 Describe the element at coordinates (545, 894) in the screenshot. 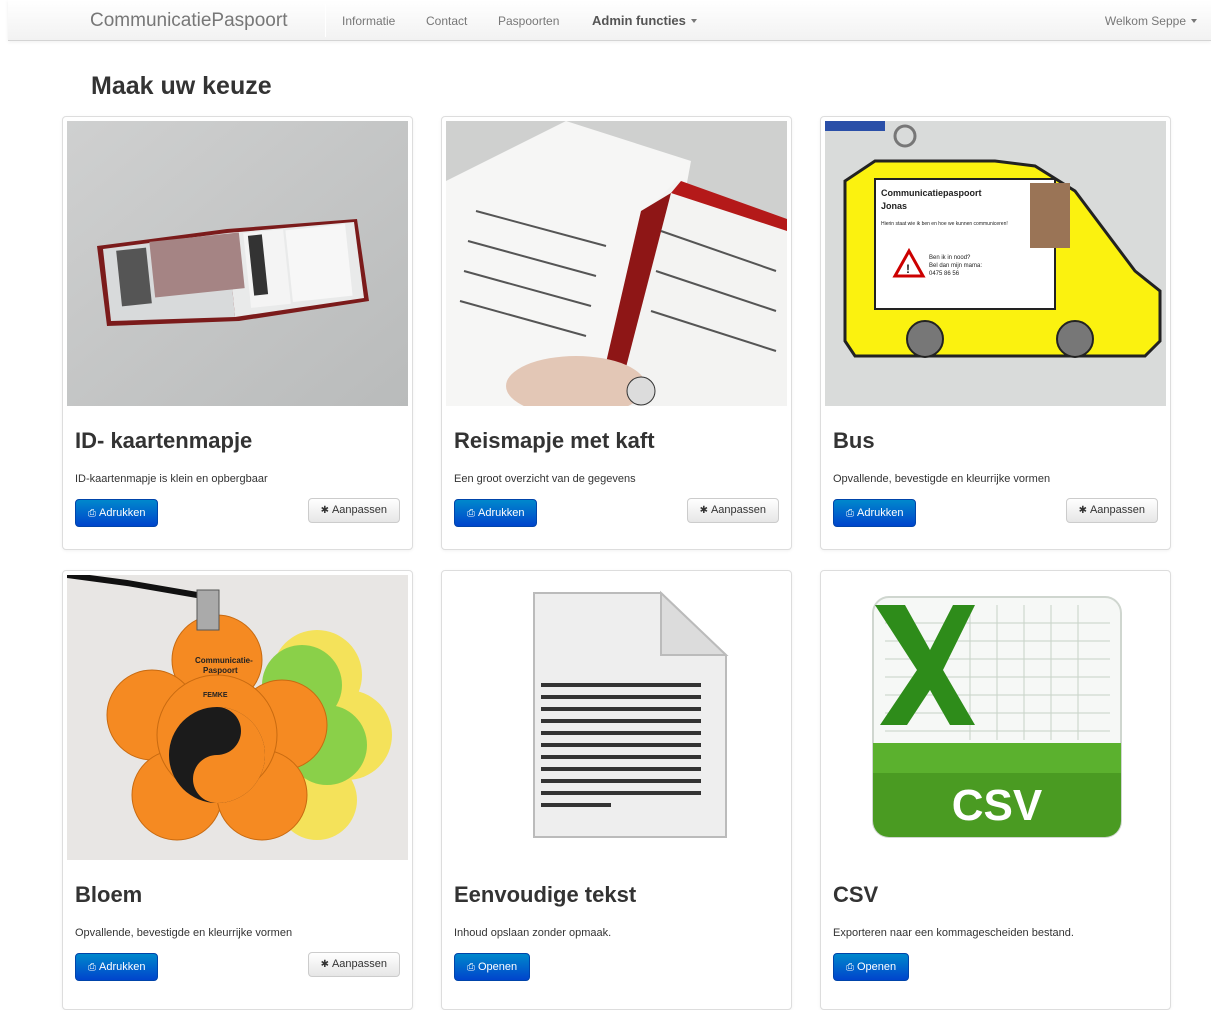

I see `card-title: Eenvoudige tekst` at that location.